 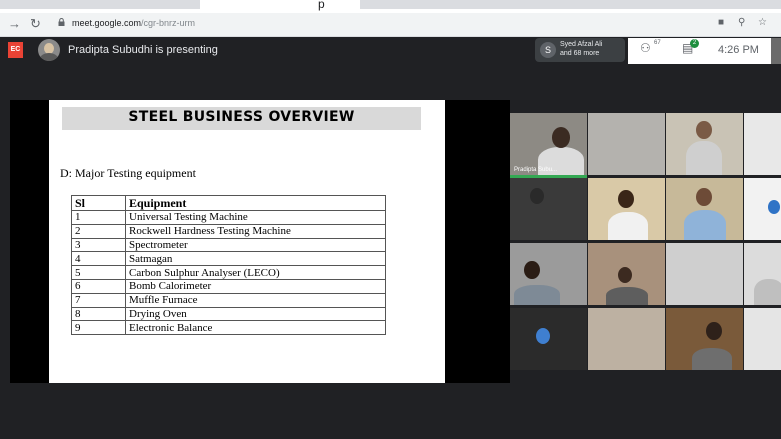 I want to click on presenting-status: Pradipta Subudhi is presenting, so click(x=143, y=50).